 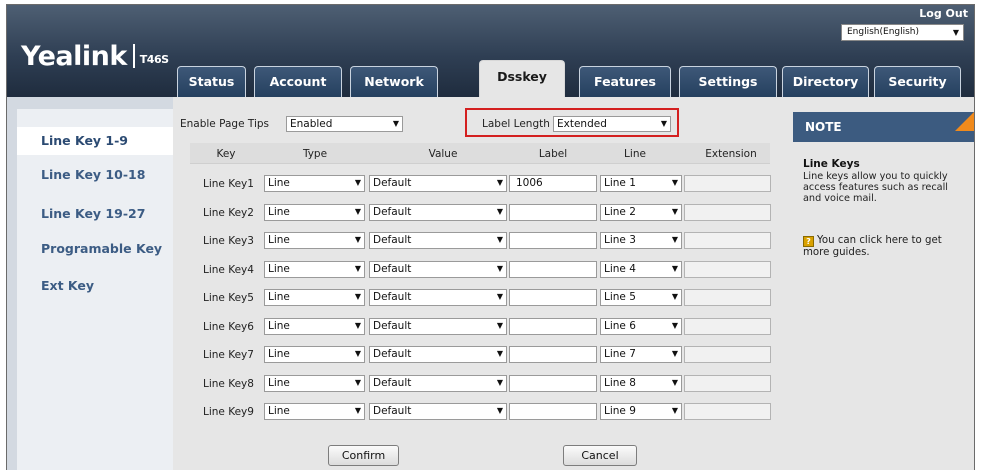 What do you see at coordinates (102, 248) in the screenshot?
I see `sidebar-item-label: Programable Key` at bounding box center [102, 248].